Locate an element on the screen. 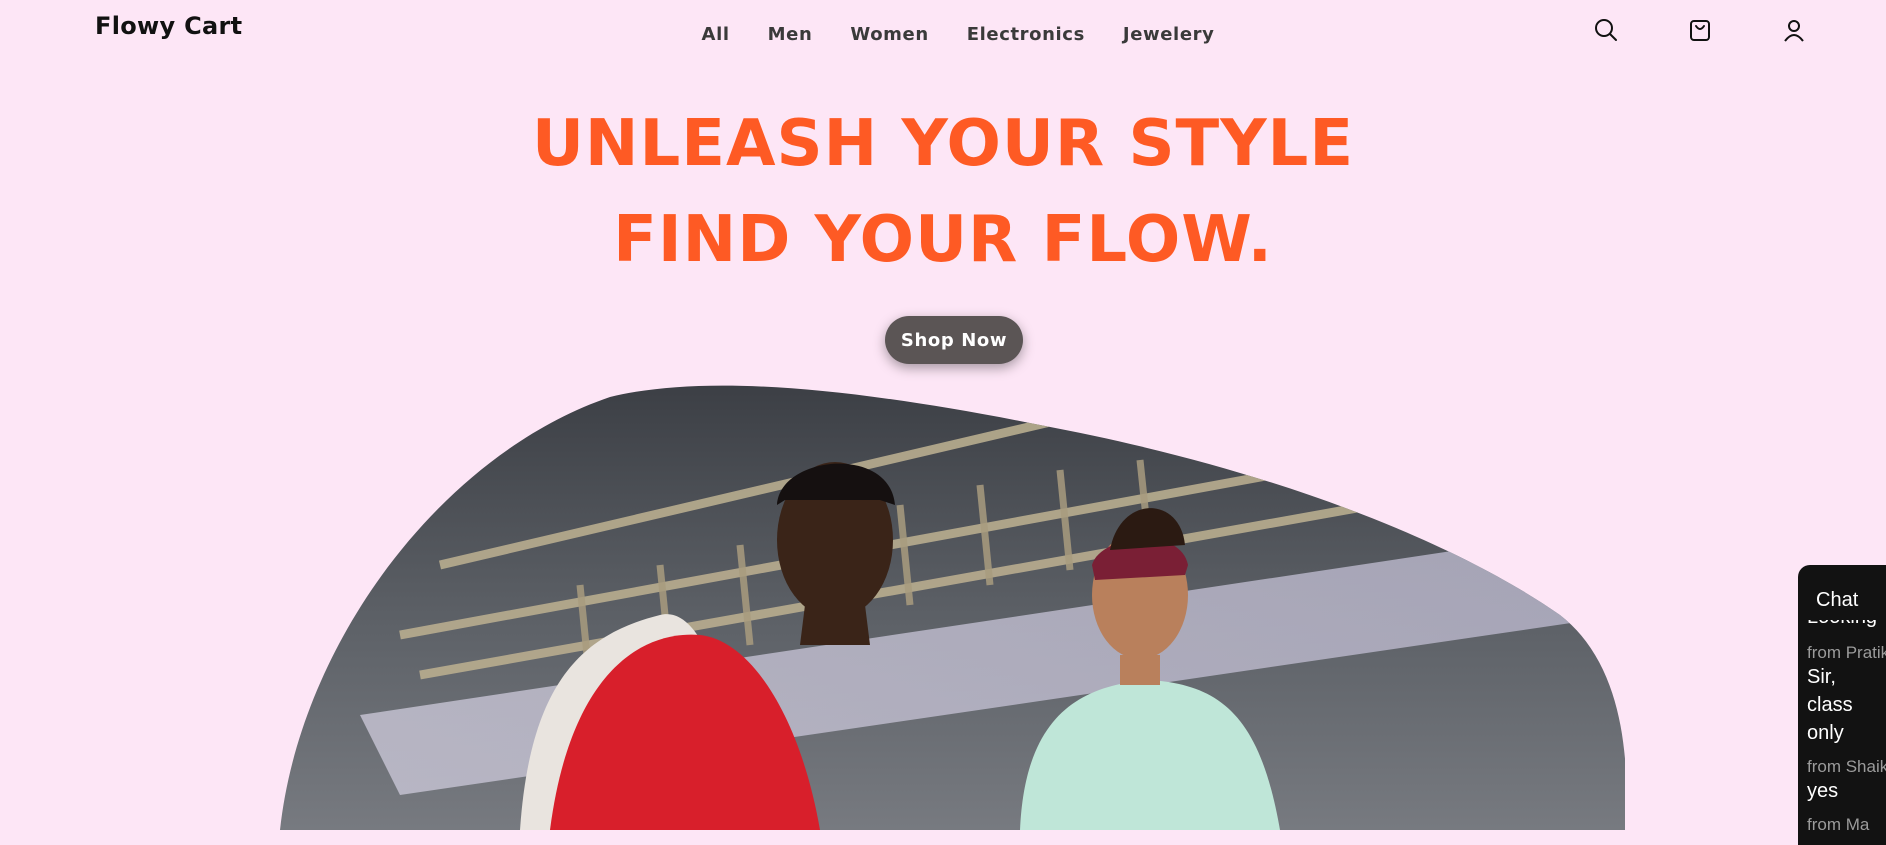  search-icon is located at coordinates (1606, 30).